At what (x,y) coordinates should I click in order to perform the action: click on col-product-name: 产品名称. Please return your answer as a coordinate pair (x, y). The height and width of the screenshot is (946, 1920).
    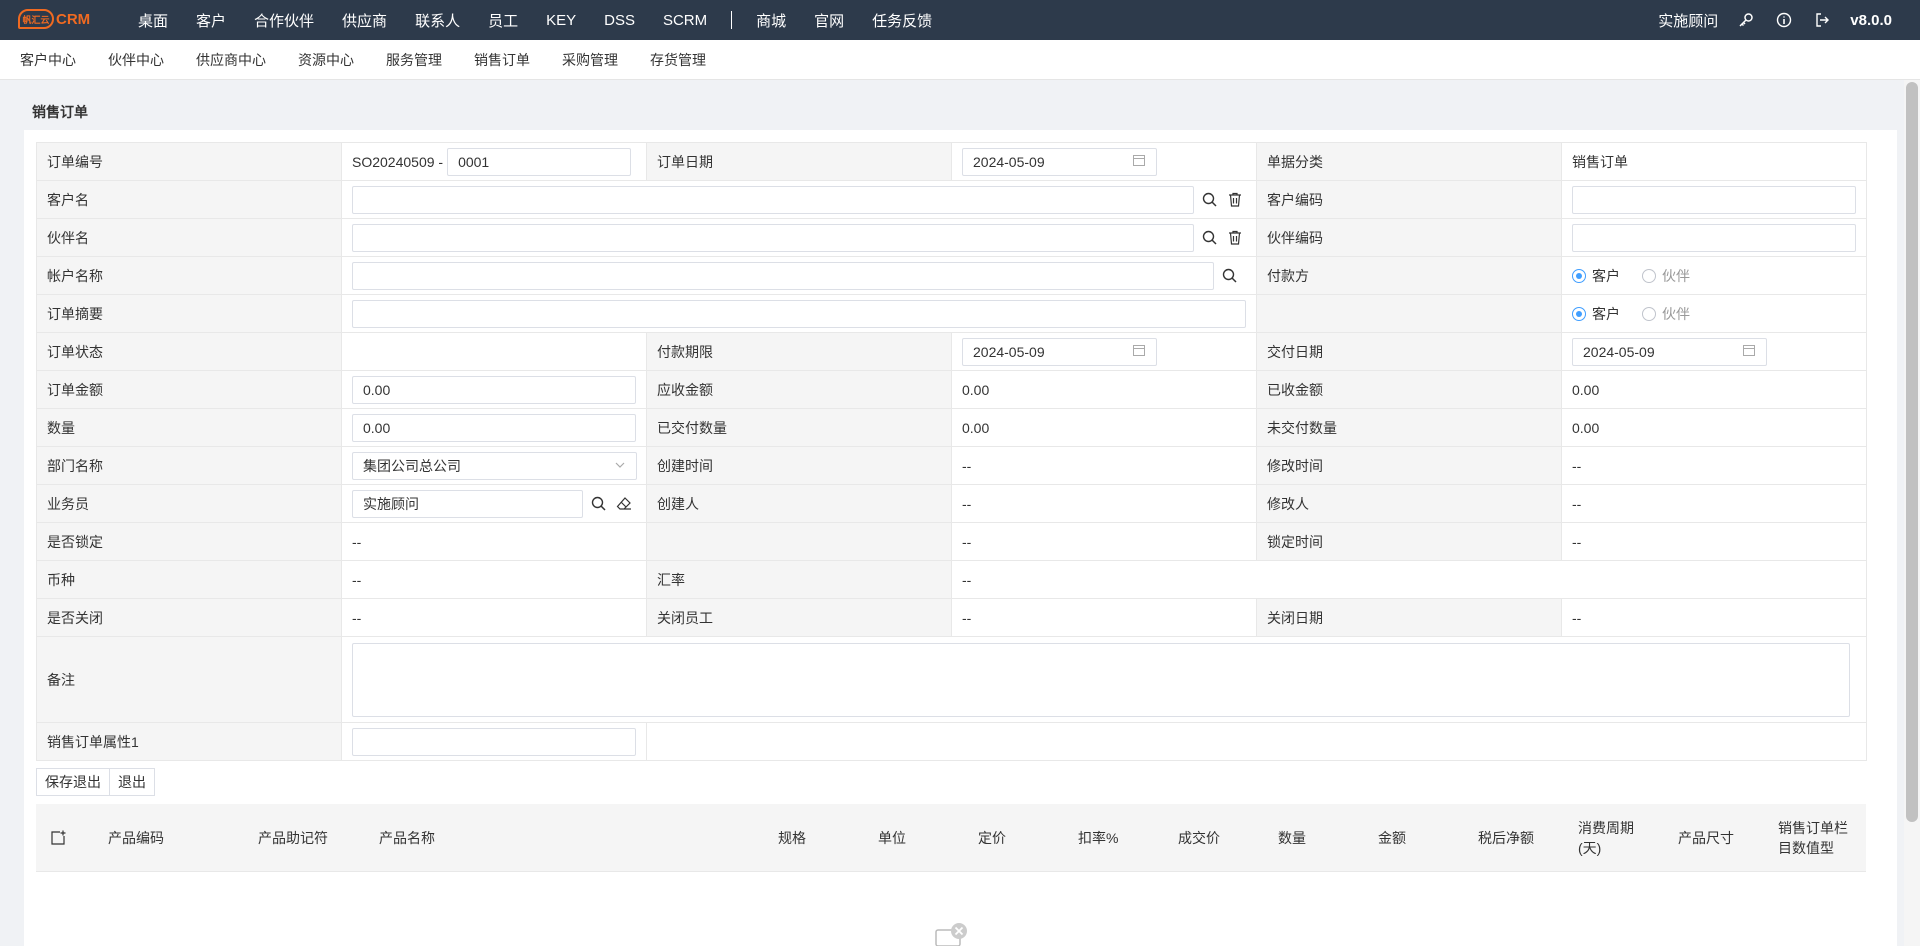
    Looking at the image, I should click on (407, 838).